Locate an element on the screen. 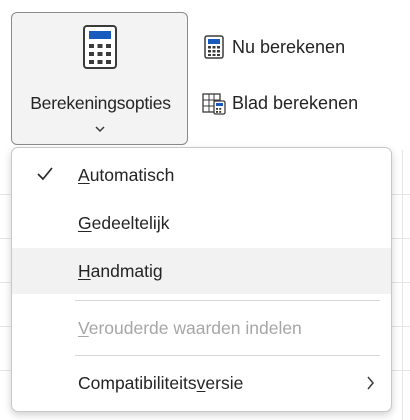  calculate-now-label: Nu berekenen is located at coordinates (289, 46).